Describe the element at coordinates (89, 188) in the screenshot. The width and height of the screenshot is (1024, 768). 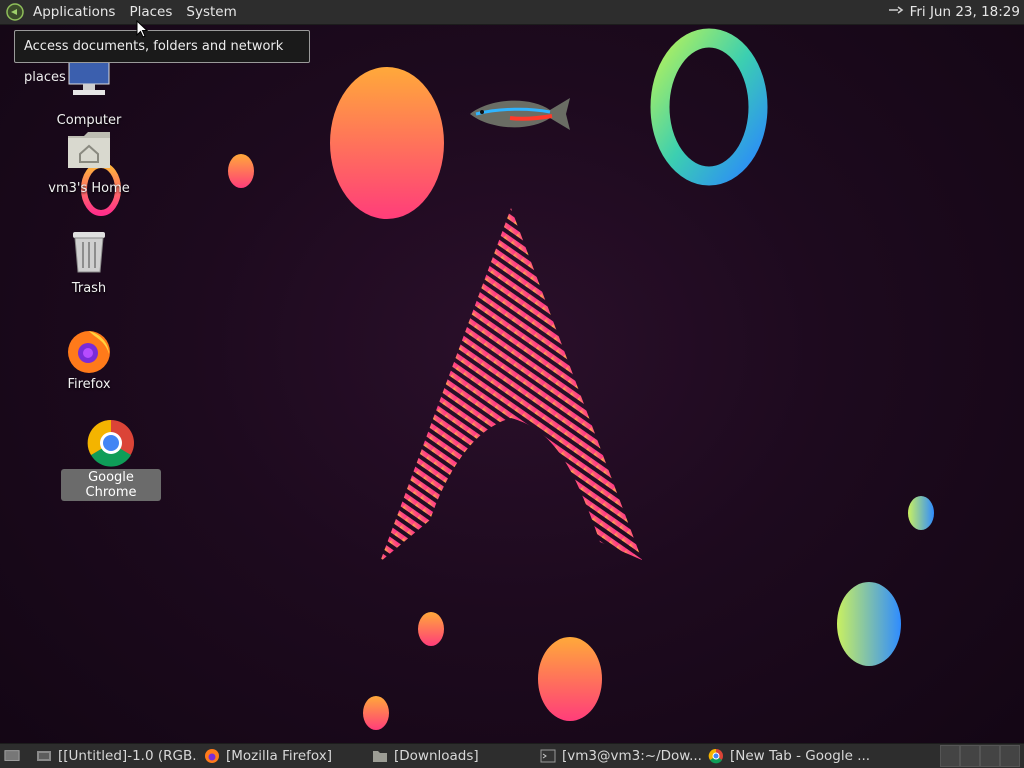
I see `desktop-icon-label: vm3's Home` at that location.